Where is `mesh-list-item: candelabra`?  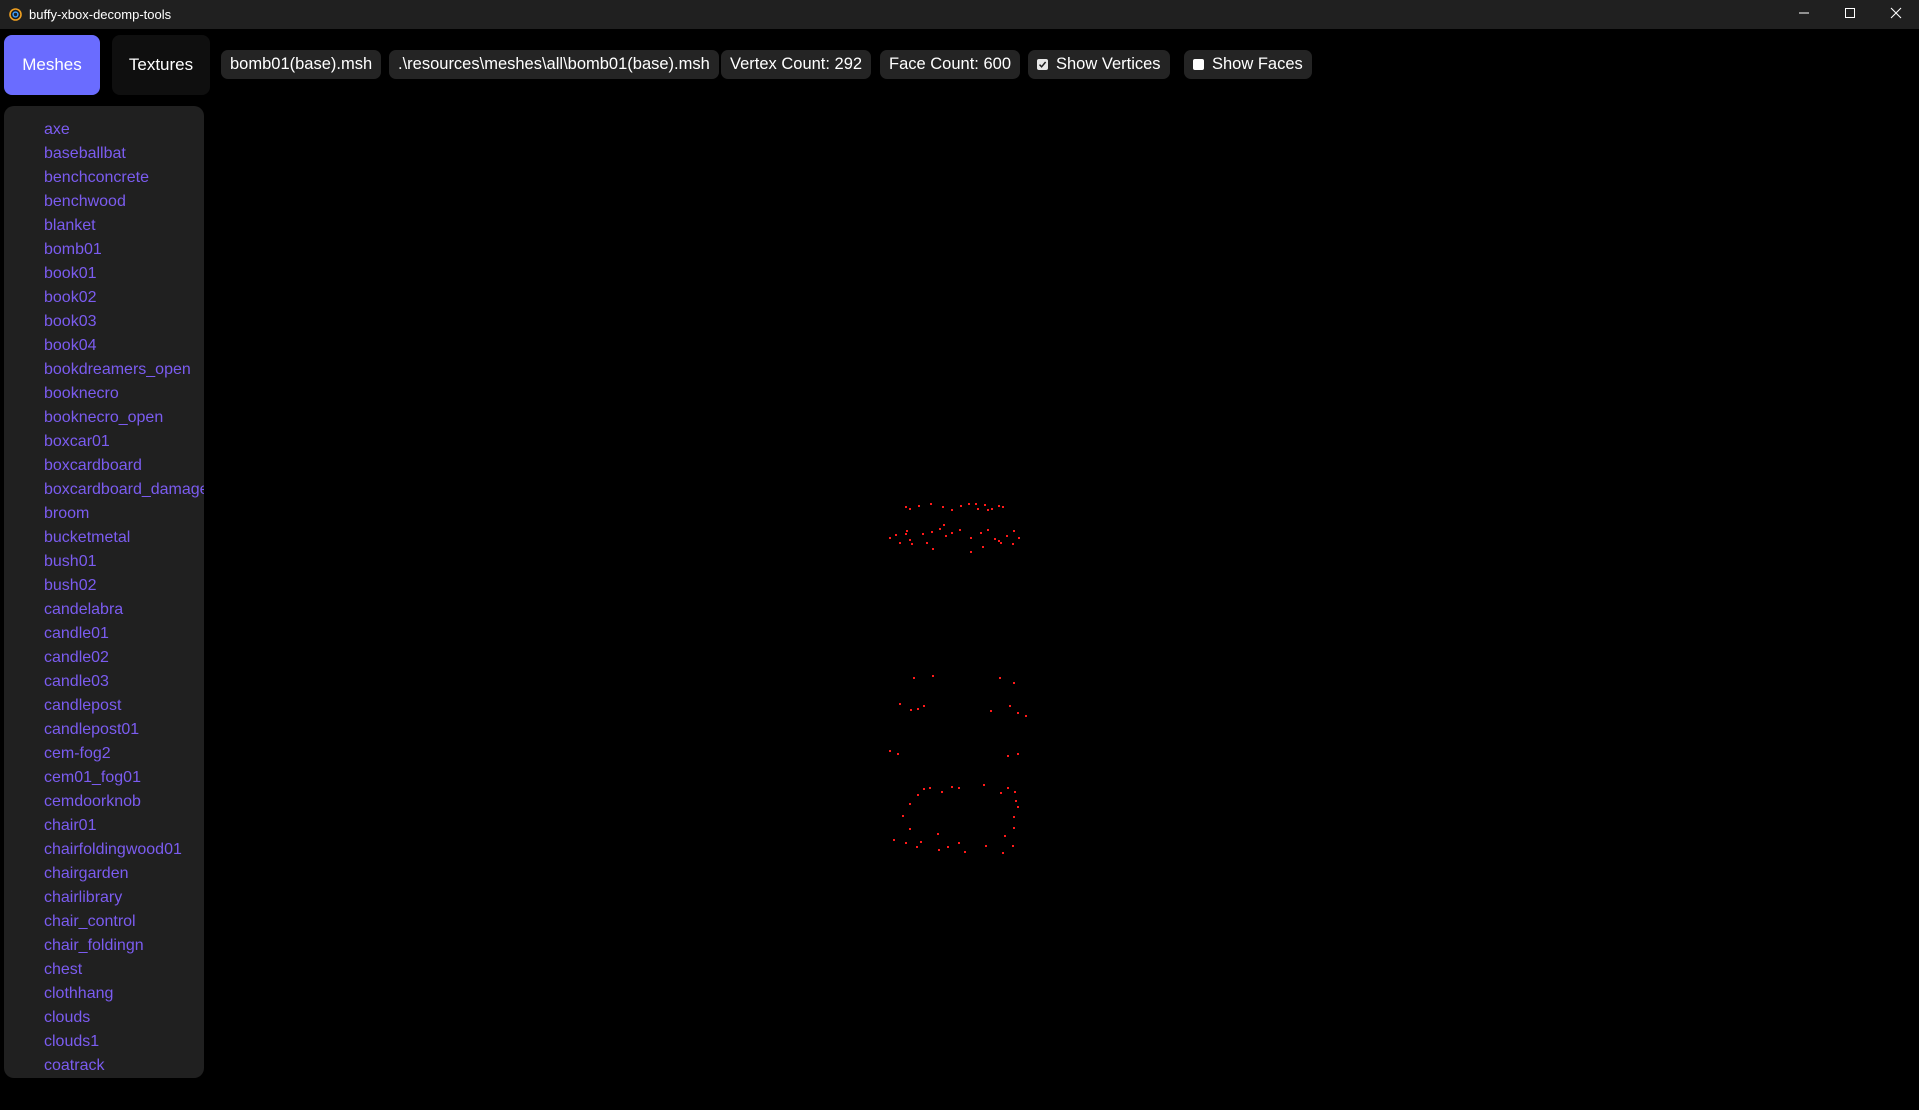
mesh-list-item: candelabra is located at coordinates (83, 610).